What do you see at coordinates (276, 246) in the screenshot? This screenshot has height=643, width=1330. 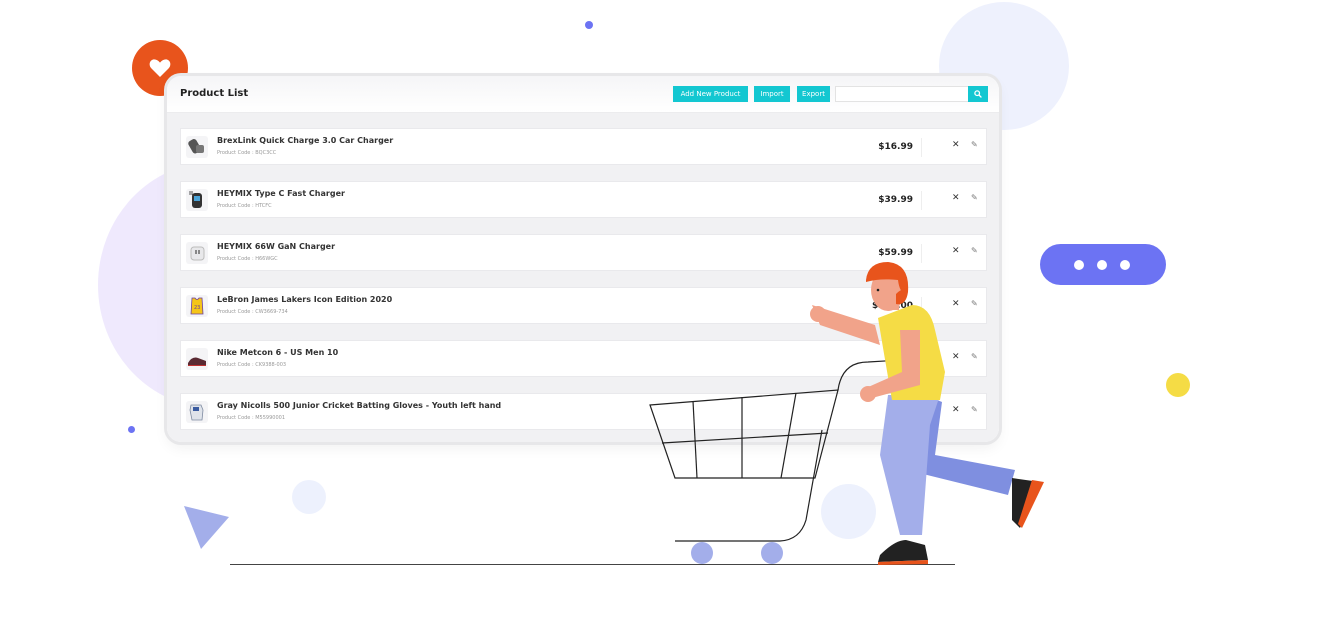 I see `product-name: HEYMIX 66W GaN Charger` at bounding box center [276, 246].